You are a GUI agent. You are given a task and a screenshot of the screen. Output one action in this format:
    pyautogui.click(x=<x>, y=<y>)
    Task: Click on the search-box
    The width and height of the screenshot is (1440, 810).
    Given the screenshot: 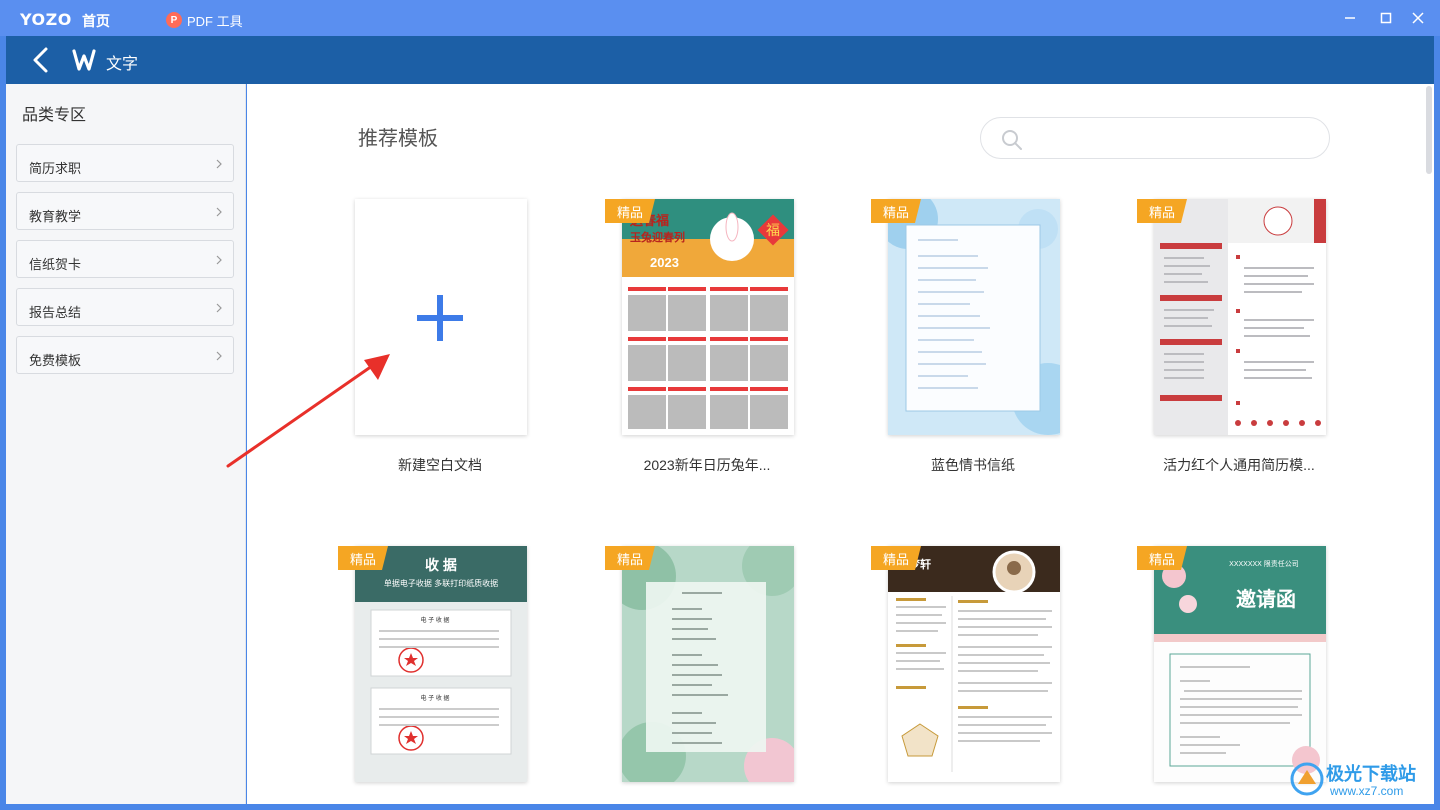 What is the action you would take?
    pyautogui.click(x=1155, y=138)
    